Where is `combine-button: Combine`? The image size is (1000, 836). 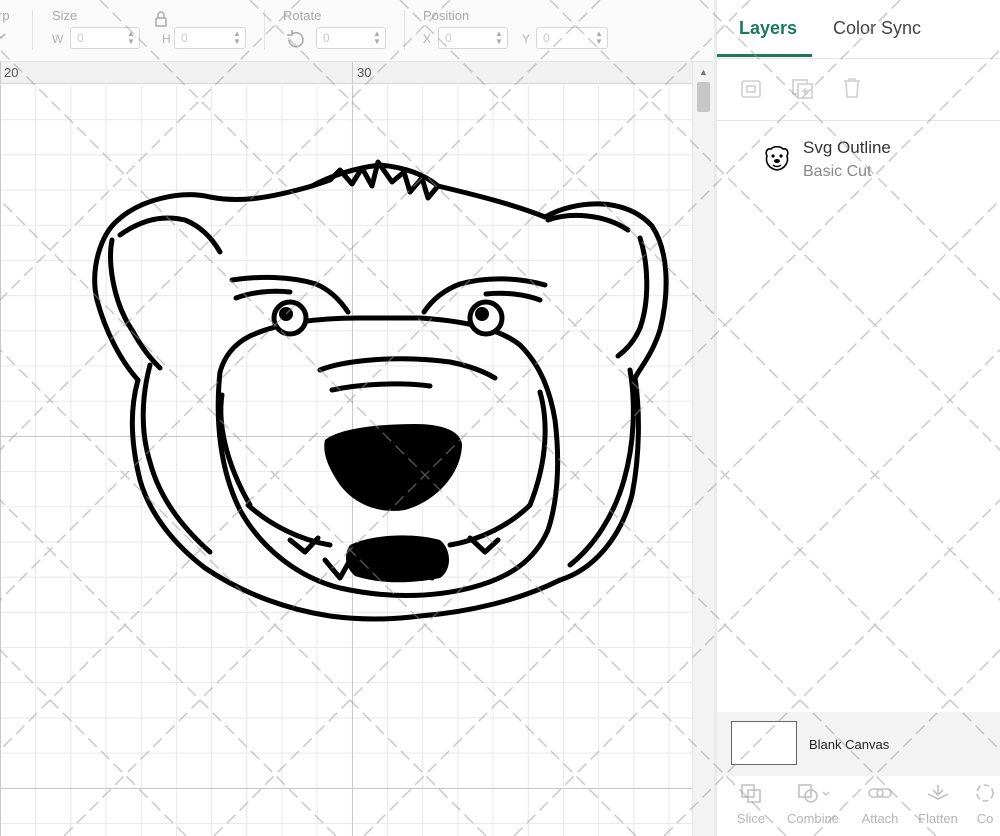
combine-button: Combine is located at coordinates (813, 804).